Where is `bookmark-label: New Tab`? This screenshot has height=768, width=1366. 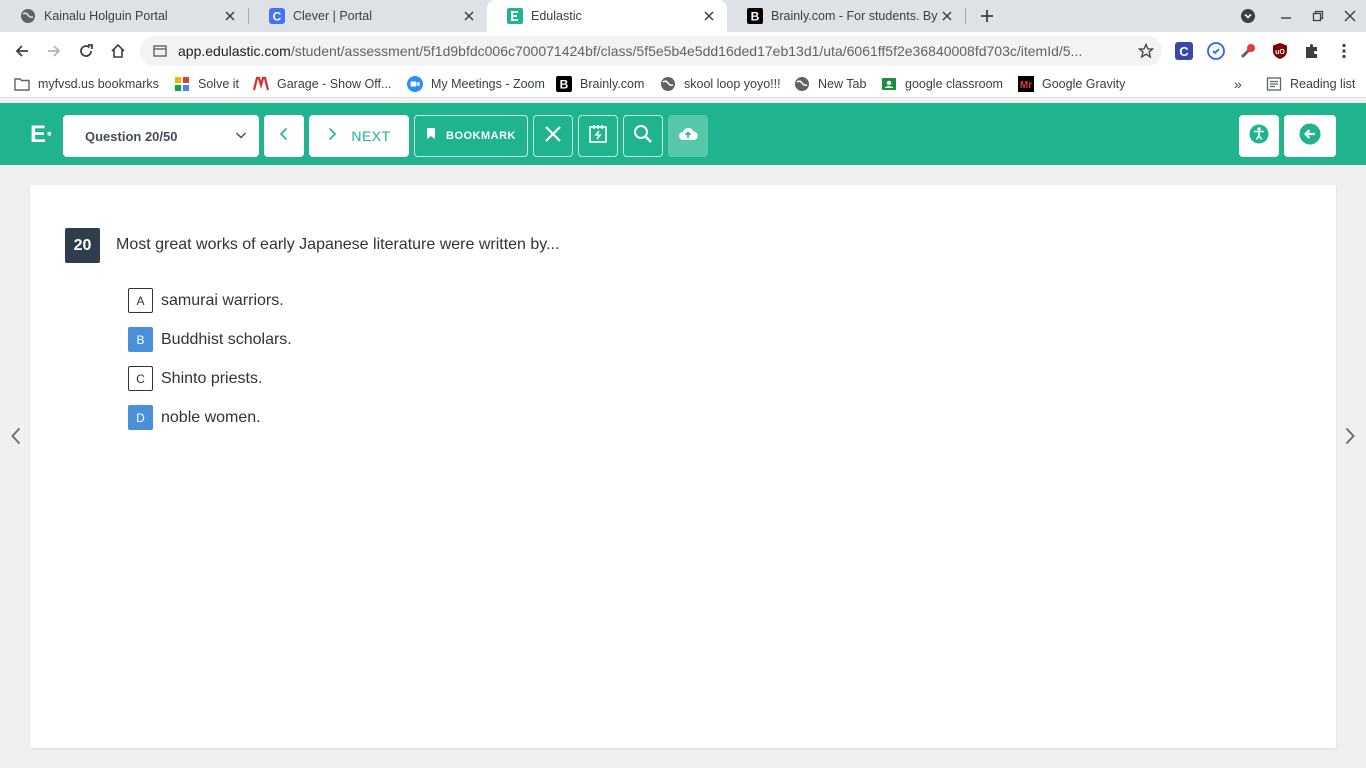
bookmark-label: New Tab is located at coordinates (842, 84).